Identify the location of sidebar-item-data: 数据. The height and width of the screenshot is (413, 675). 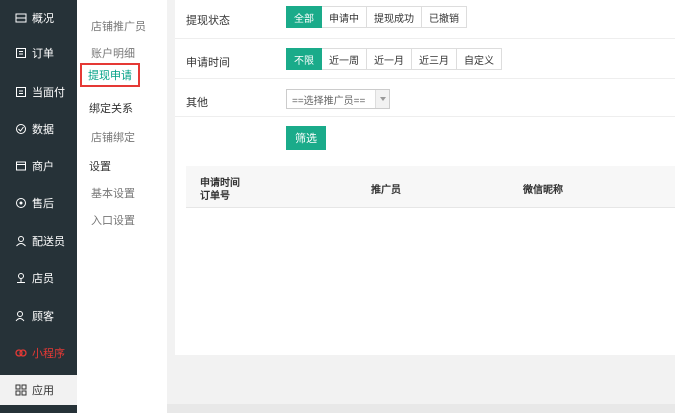
(38, 129).